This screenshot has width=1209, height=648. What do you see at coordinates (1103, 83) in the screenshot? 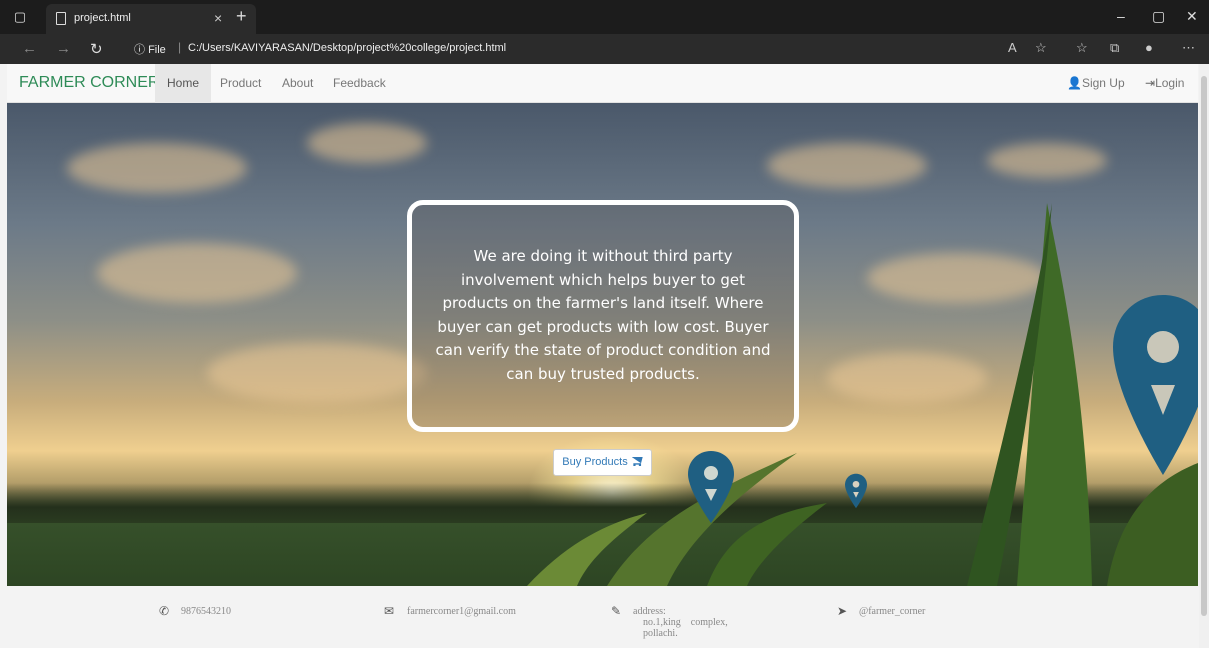
I see `signup-label: Sign Up` at bounding box center [1103, 83].